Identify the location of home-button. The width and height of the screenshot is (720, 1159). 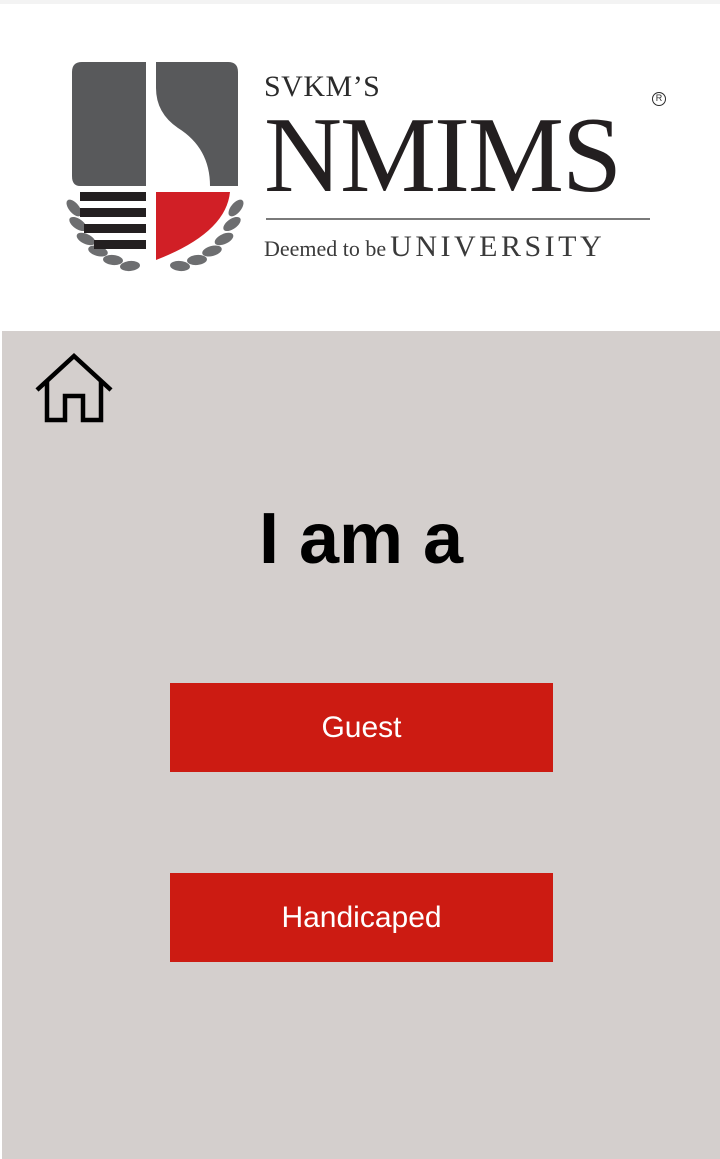
(74, 388).